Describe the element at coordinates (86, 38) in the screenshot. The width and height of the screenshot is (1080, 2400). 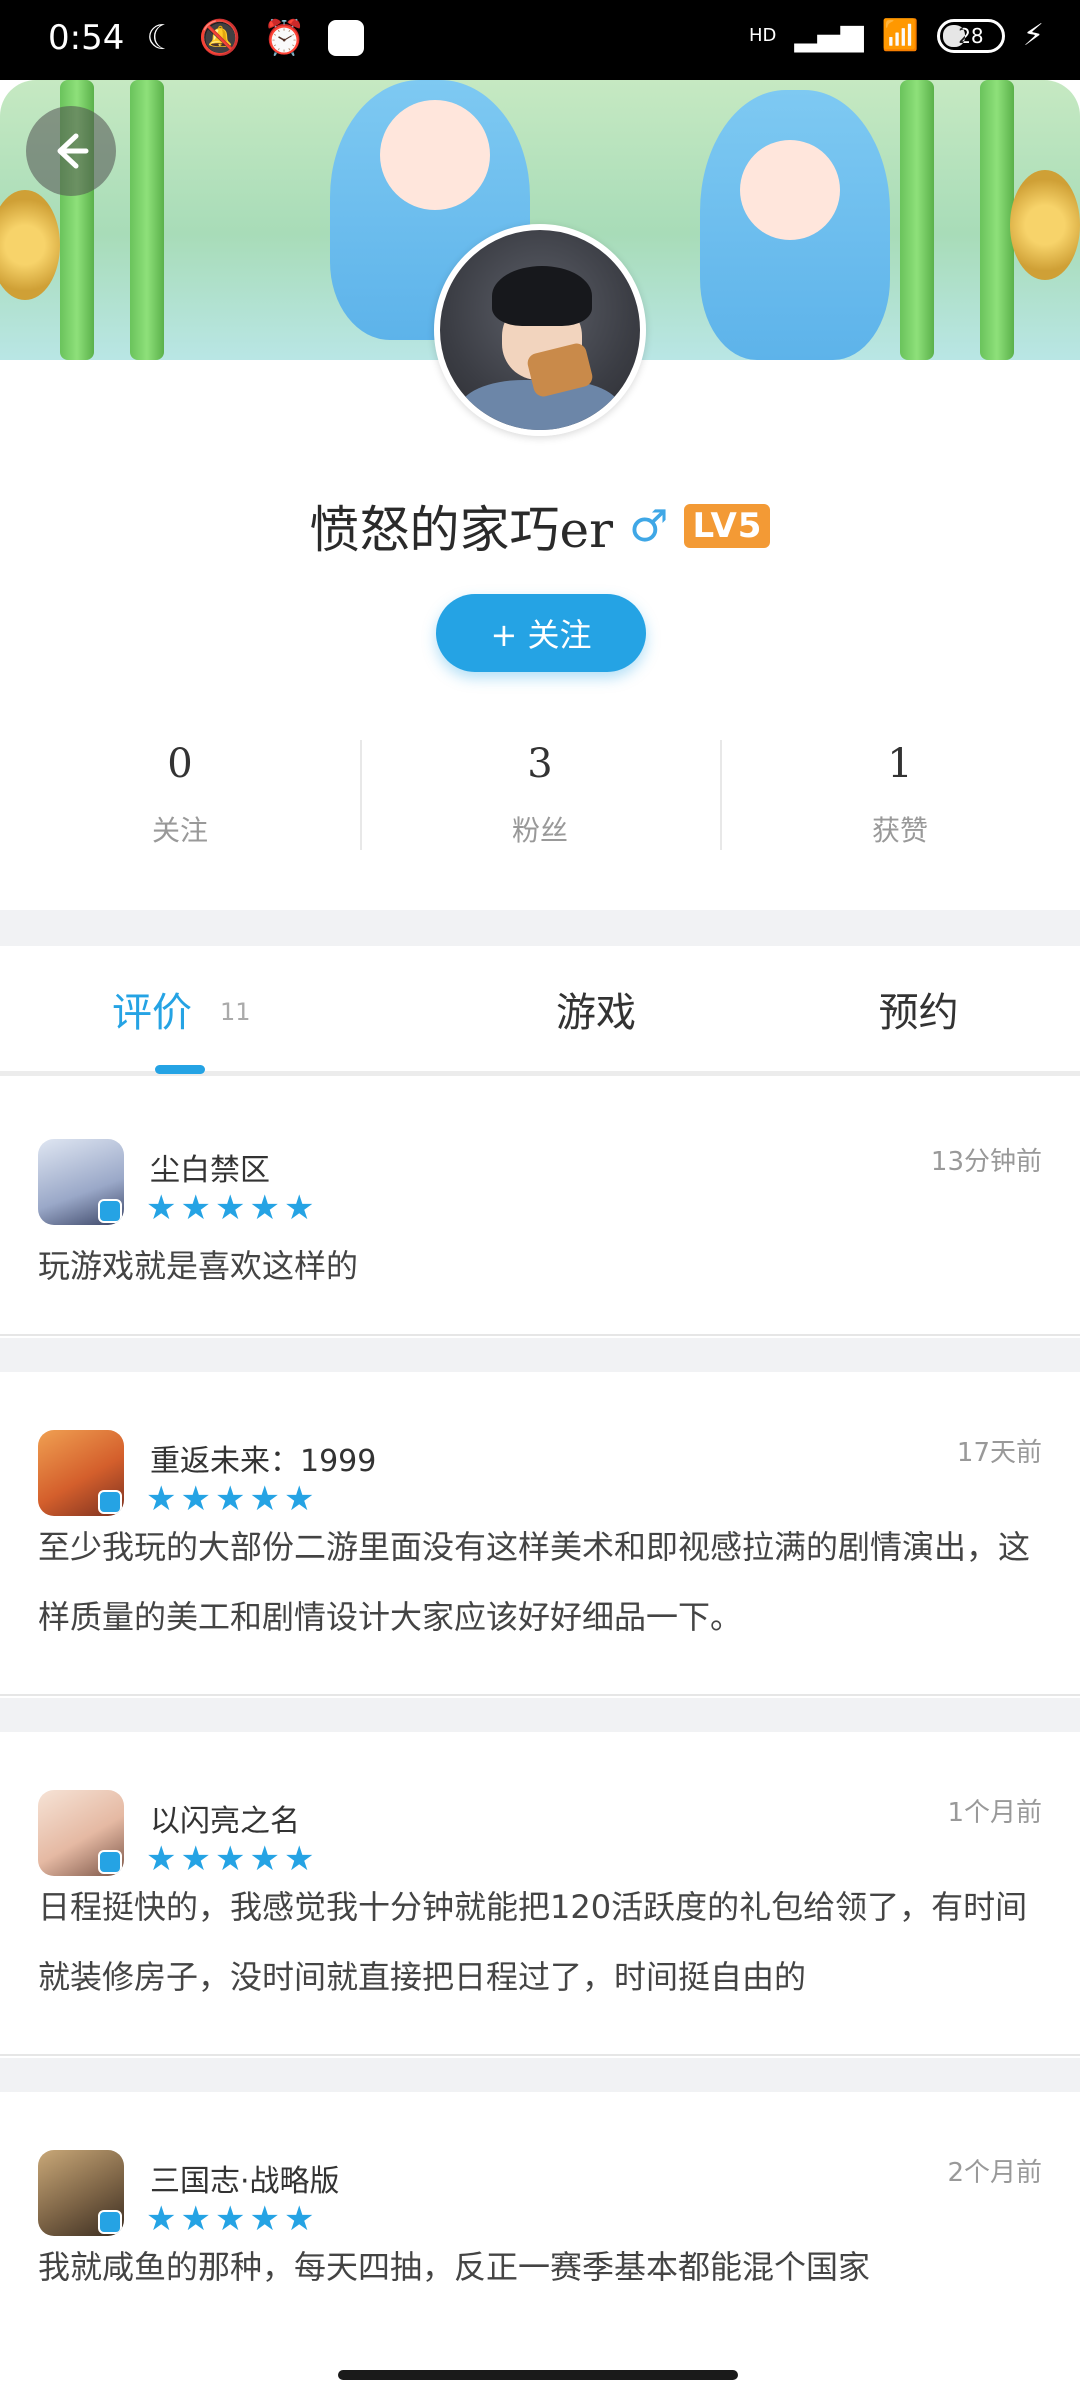
I see `status-time: 0:54` at that location.